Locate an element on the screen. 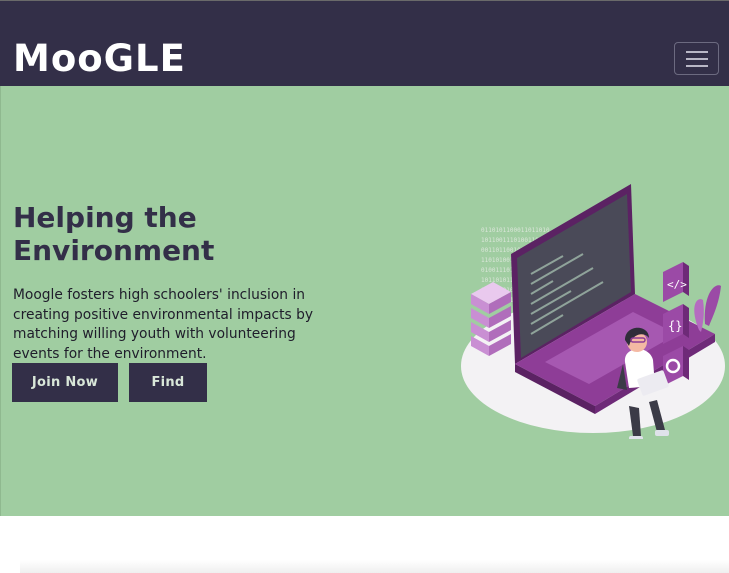  find-button: Find is located at coordinates (168, 382).